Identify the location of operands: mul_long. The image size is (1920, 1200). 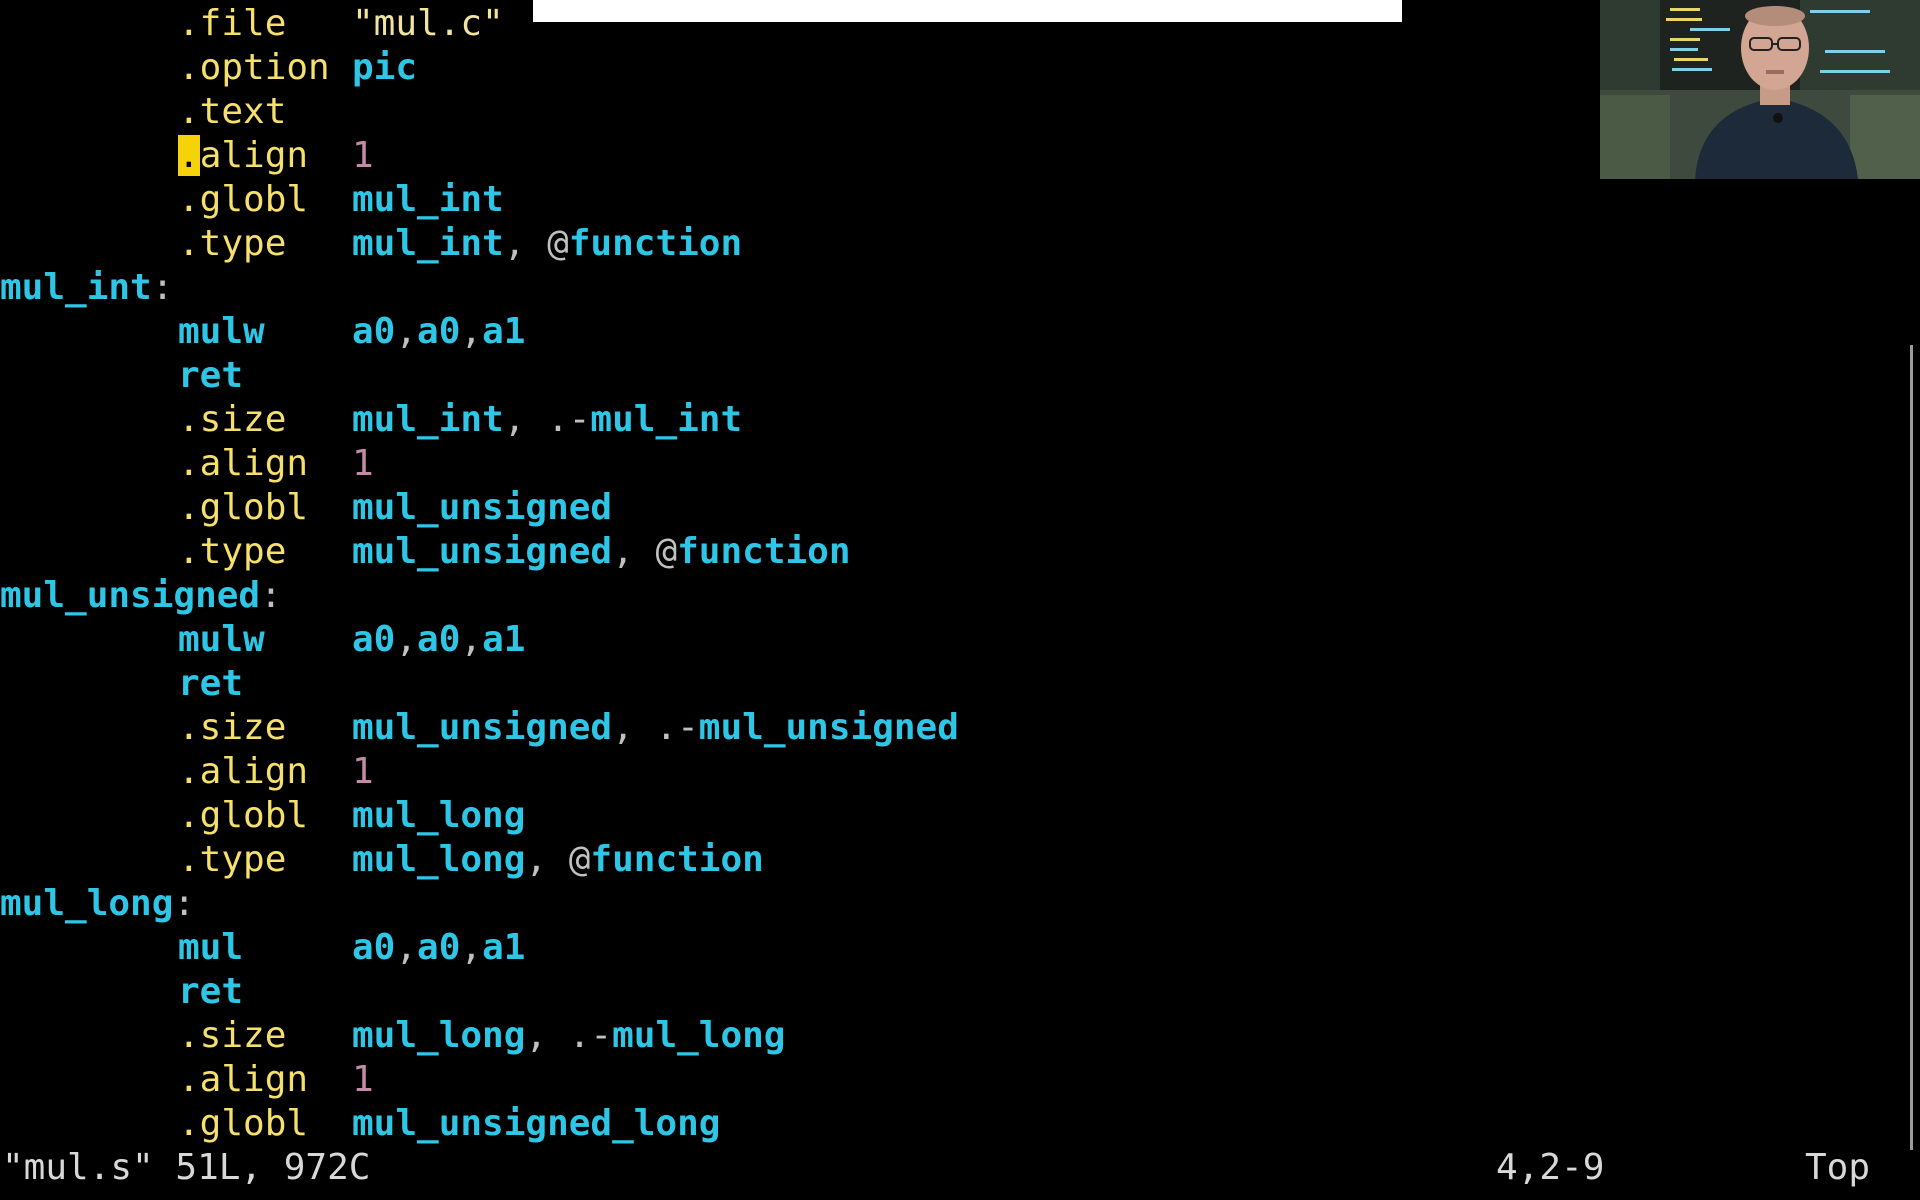
(438, 816).